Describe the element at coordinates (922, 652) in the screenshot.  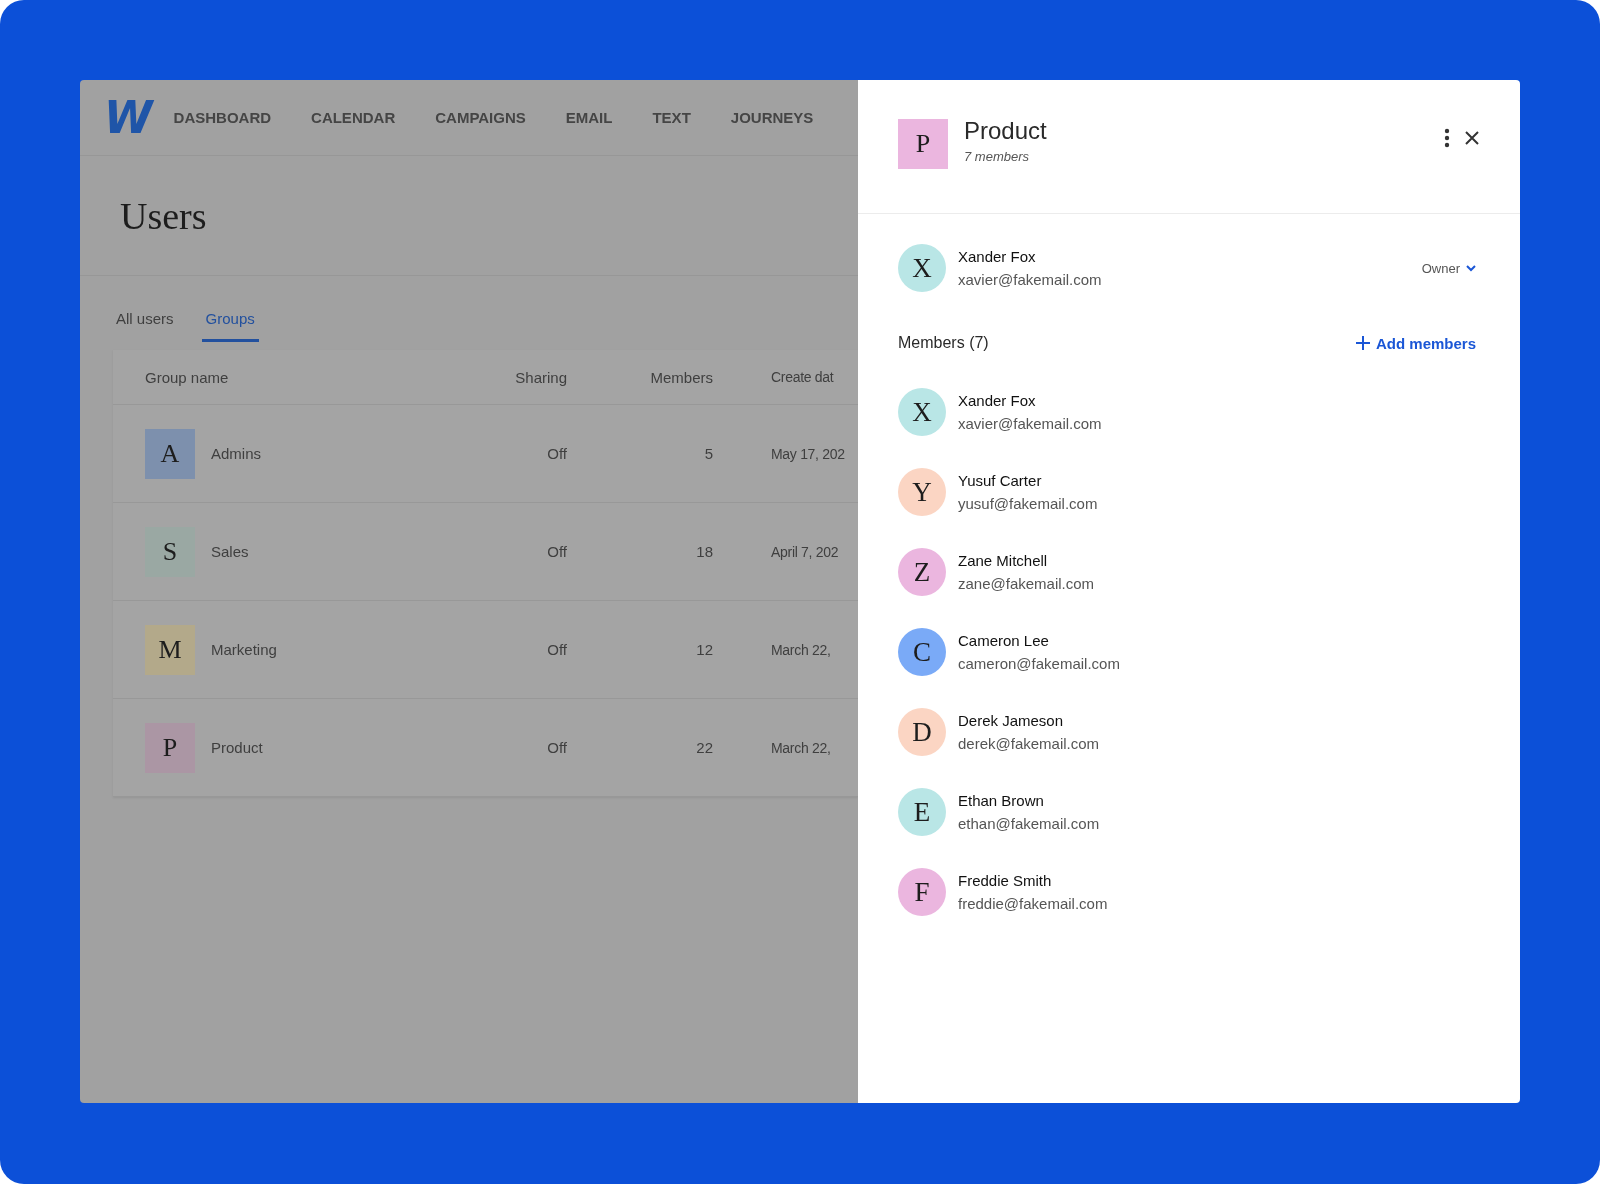
I see `member-avatar: C` at that location.